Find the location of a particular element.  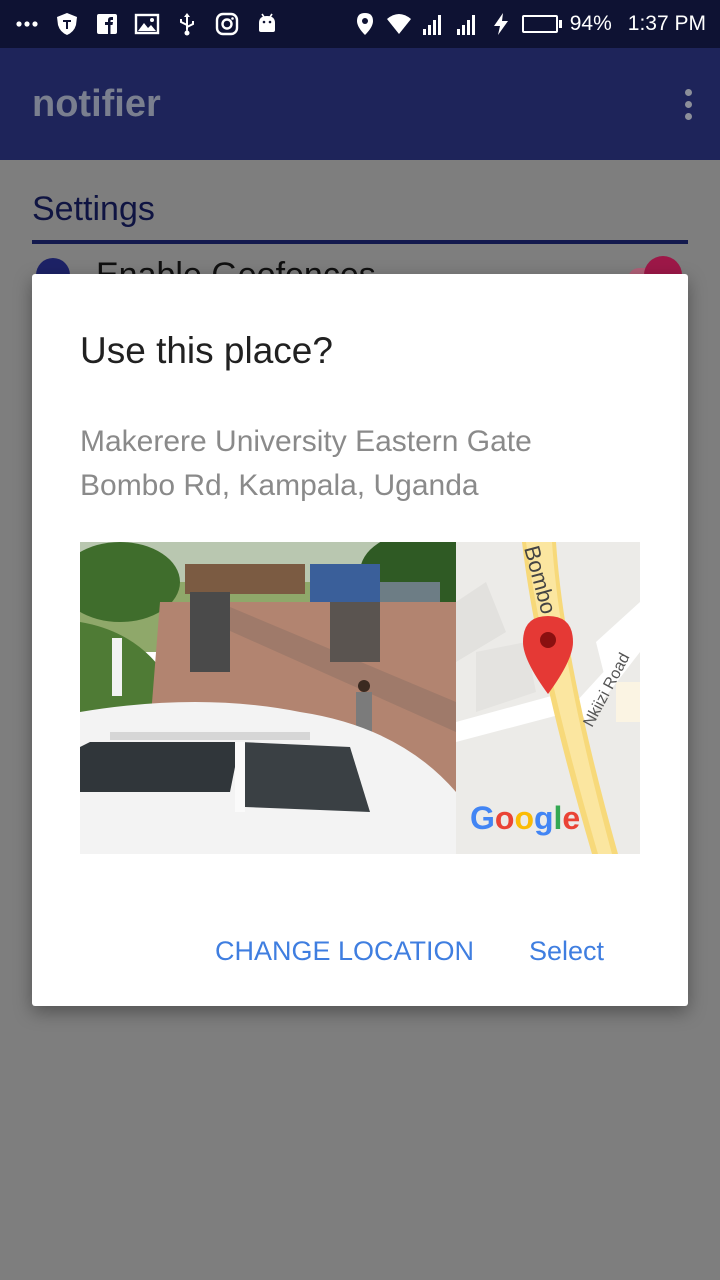

charging-icon is located at coordinates (501, 24).